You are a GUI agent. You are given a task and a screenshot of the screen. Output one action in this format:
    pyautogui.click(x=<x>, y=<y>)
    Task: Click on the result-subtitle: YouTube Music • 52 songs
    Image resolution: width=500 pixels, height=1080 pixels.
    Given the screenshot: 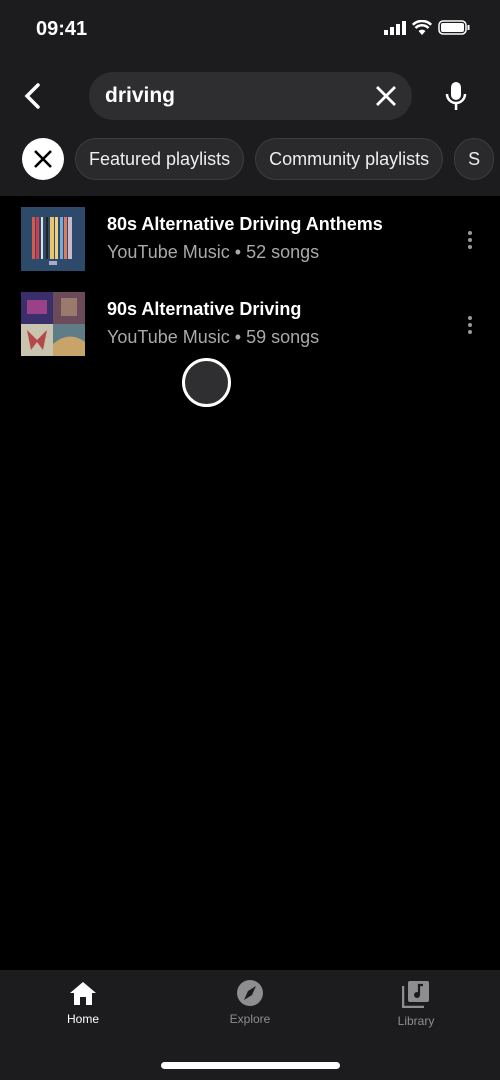 What is the action you would take?
    pyautogui.click(x=213, y=252)
    